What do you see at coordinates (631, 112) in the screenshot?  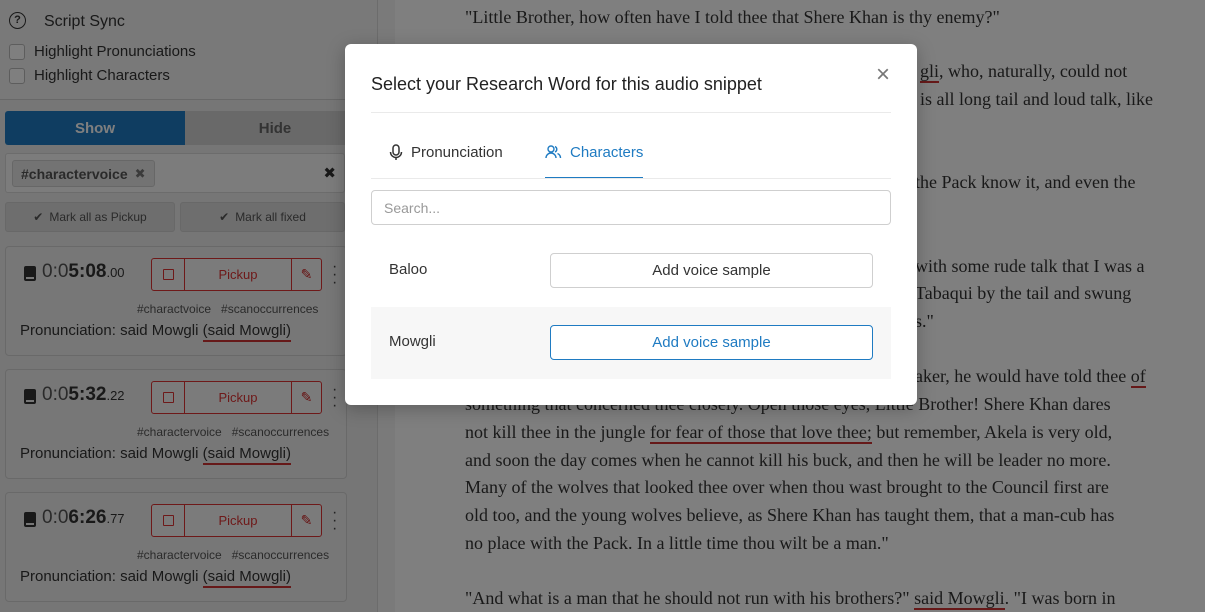 I see `modal-divider` at bounding box center [631, 112].